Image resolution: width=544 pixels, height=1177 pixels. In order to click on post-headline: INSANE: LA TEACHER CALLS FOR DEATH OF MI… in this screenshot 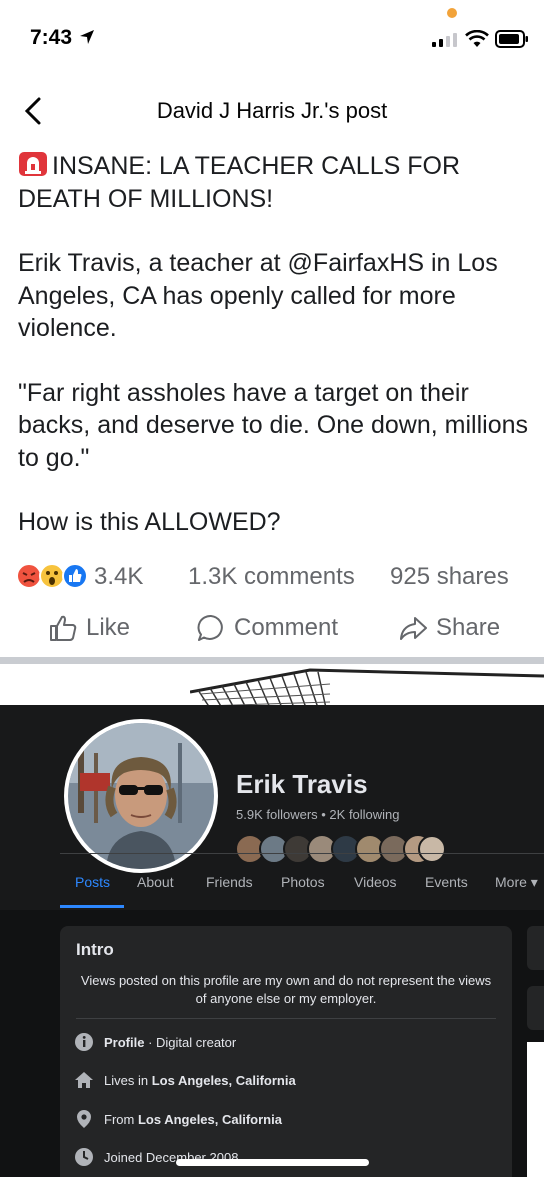, I will do `click(273, 182)`.